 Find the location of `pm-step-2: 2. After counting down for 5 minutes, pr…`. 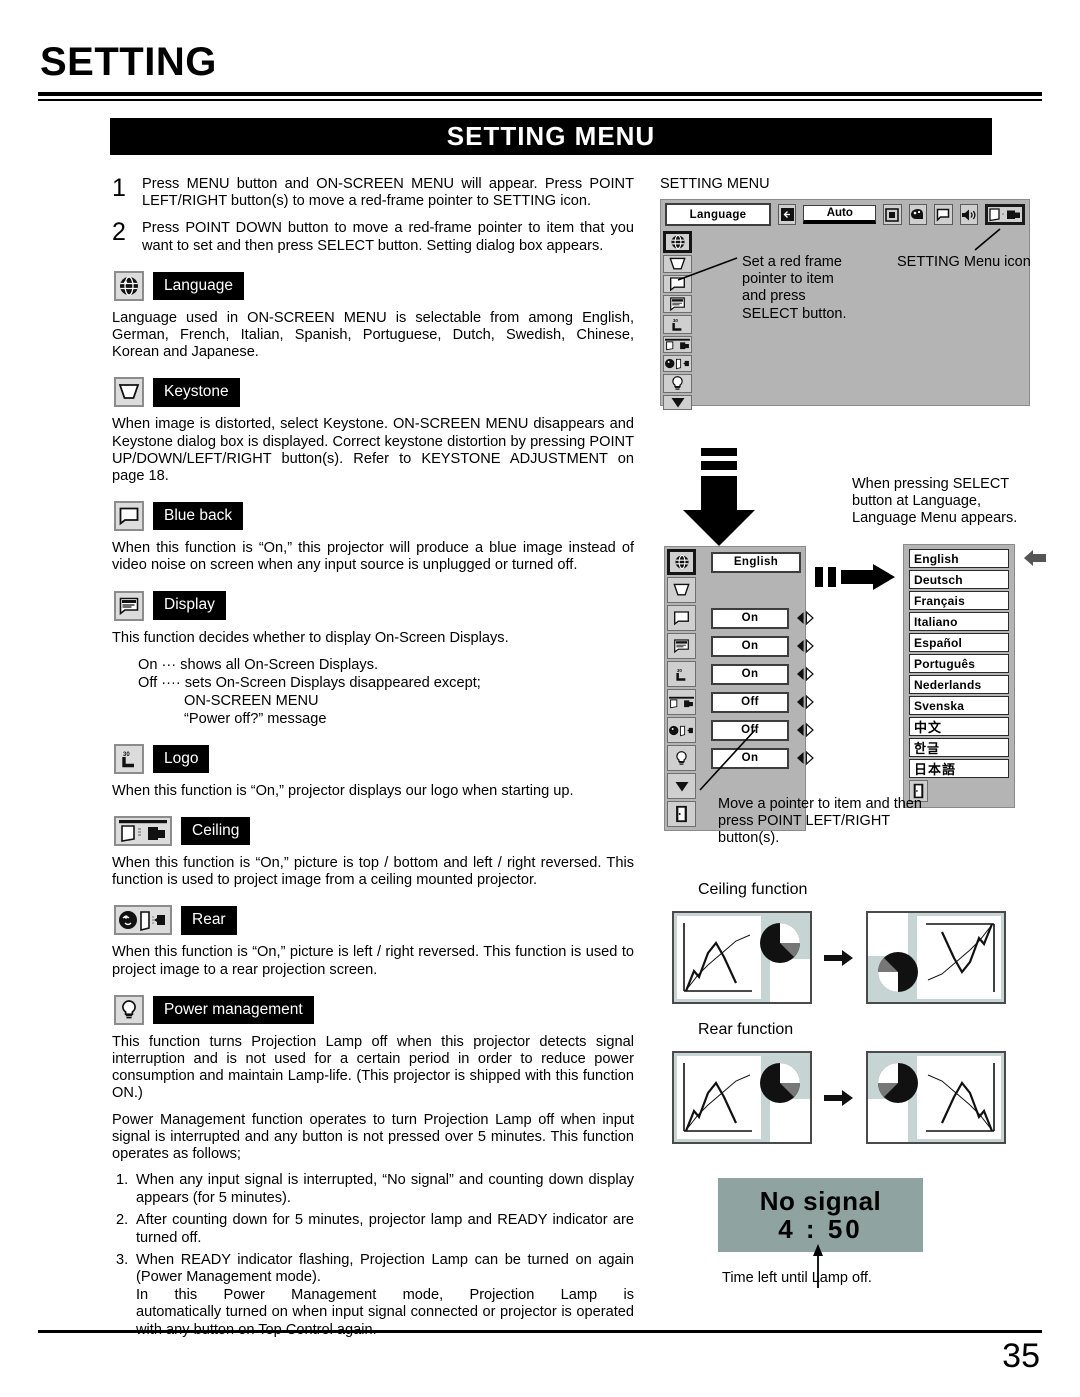

pm-step-2: 2. After counting down for 5 minutes, pr… is located at coordinates (373, 1229).